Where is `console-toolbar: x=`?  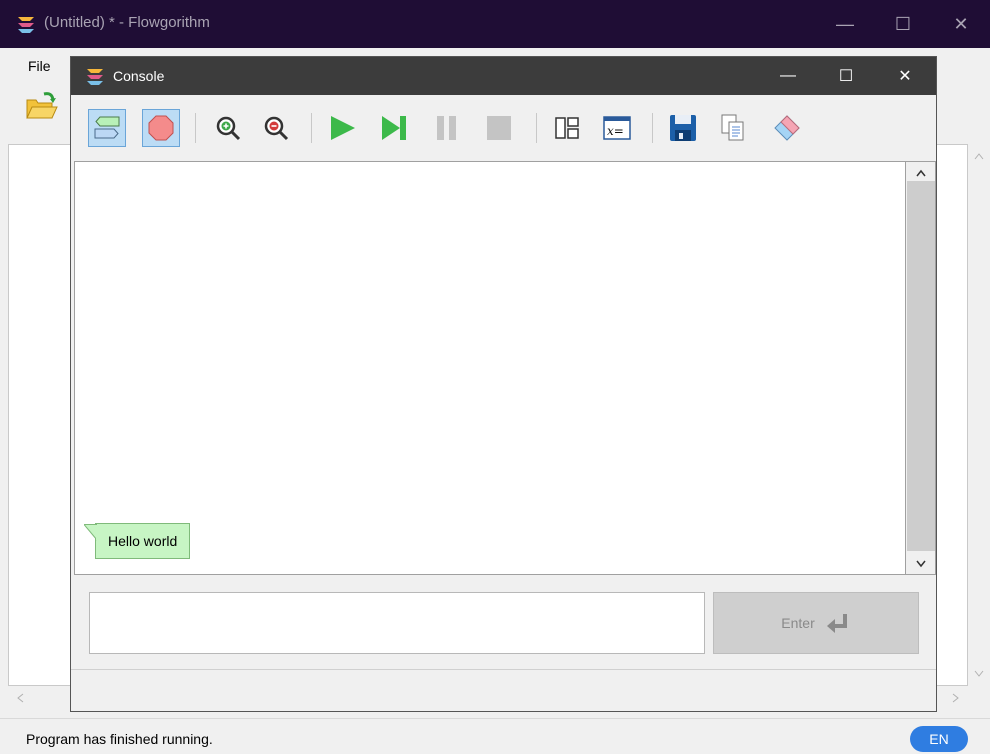 console-toolbar: x= is located at coordinates (503, 128).